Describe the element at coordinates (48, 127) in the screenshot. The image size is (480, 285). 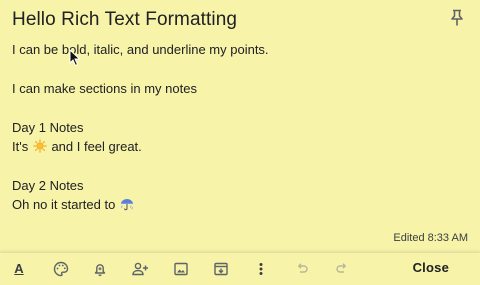
I see `note-line: Day 1 Notes` at that location.